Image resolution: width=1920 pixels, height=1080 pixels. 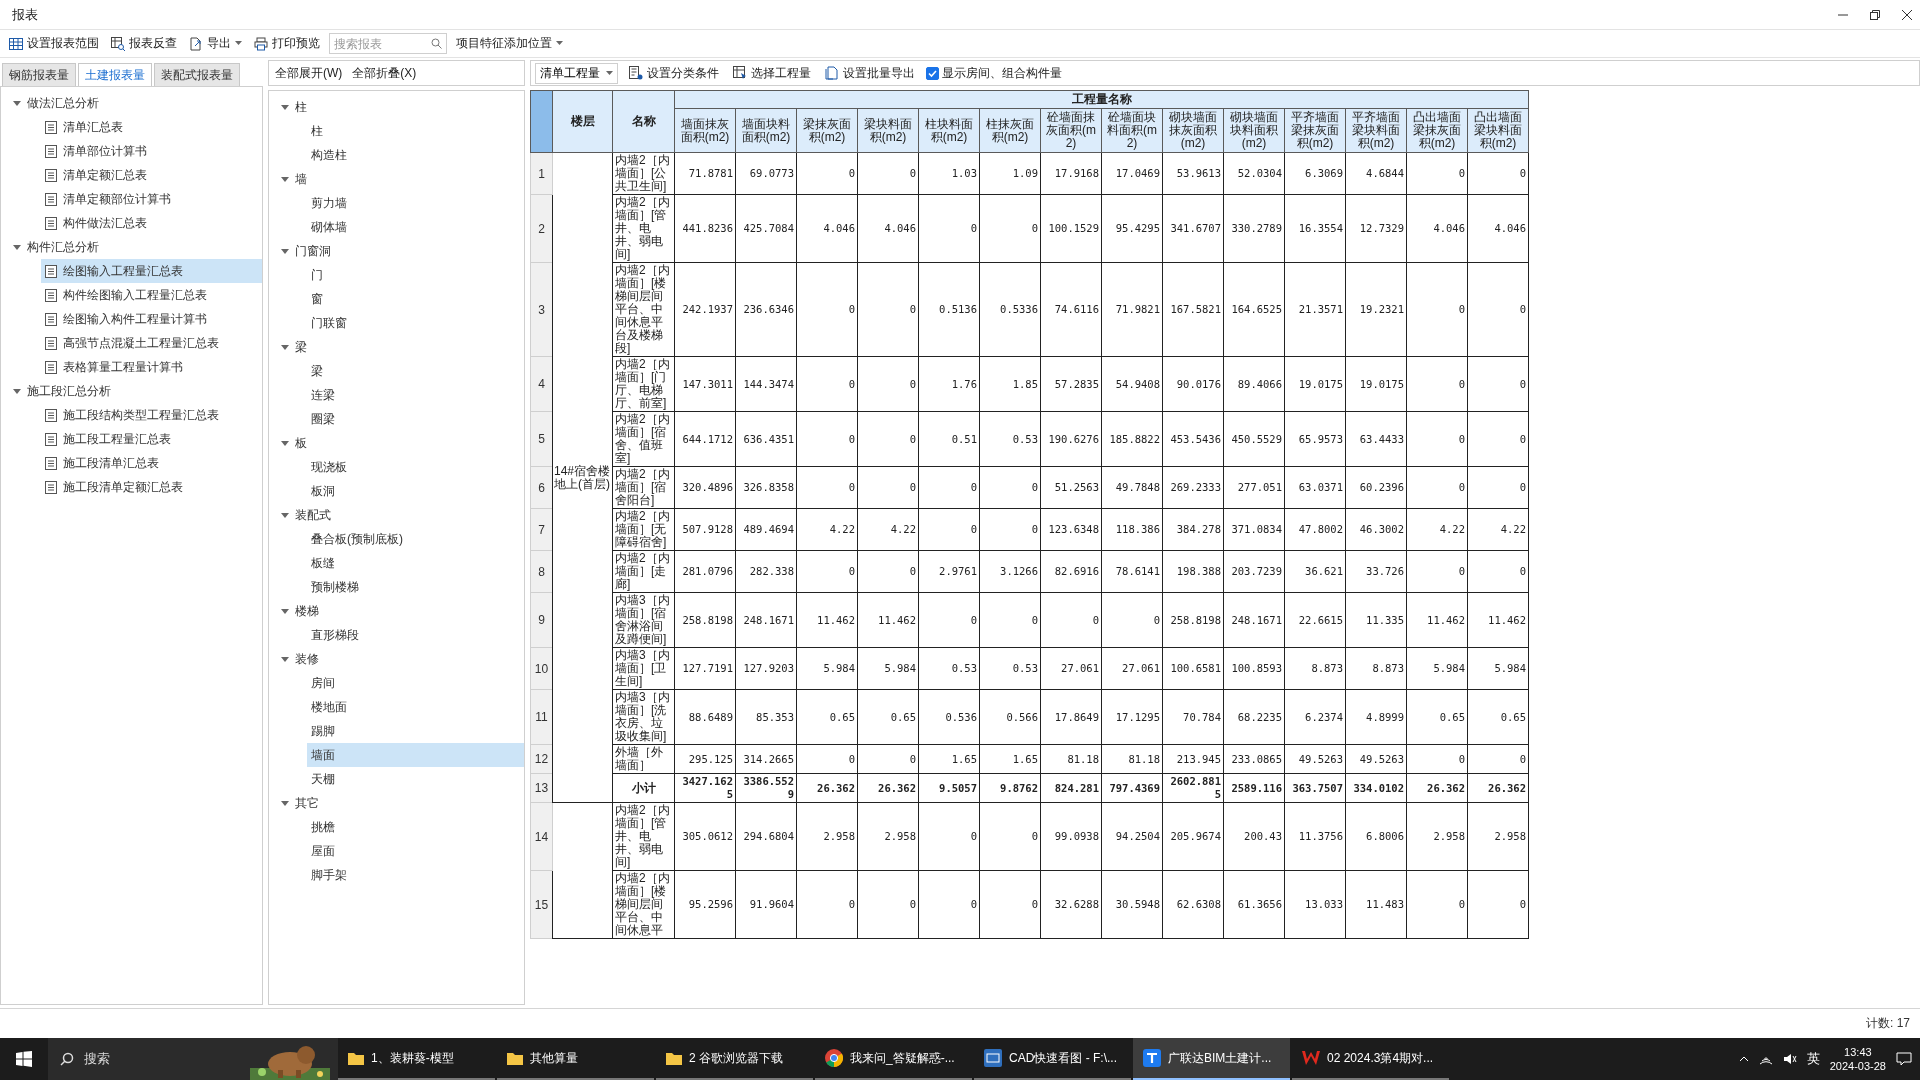 I want to click on tree-group-label: 柱, so click(x=301, y=107).